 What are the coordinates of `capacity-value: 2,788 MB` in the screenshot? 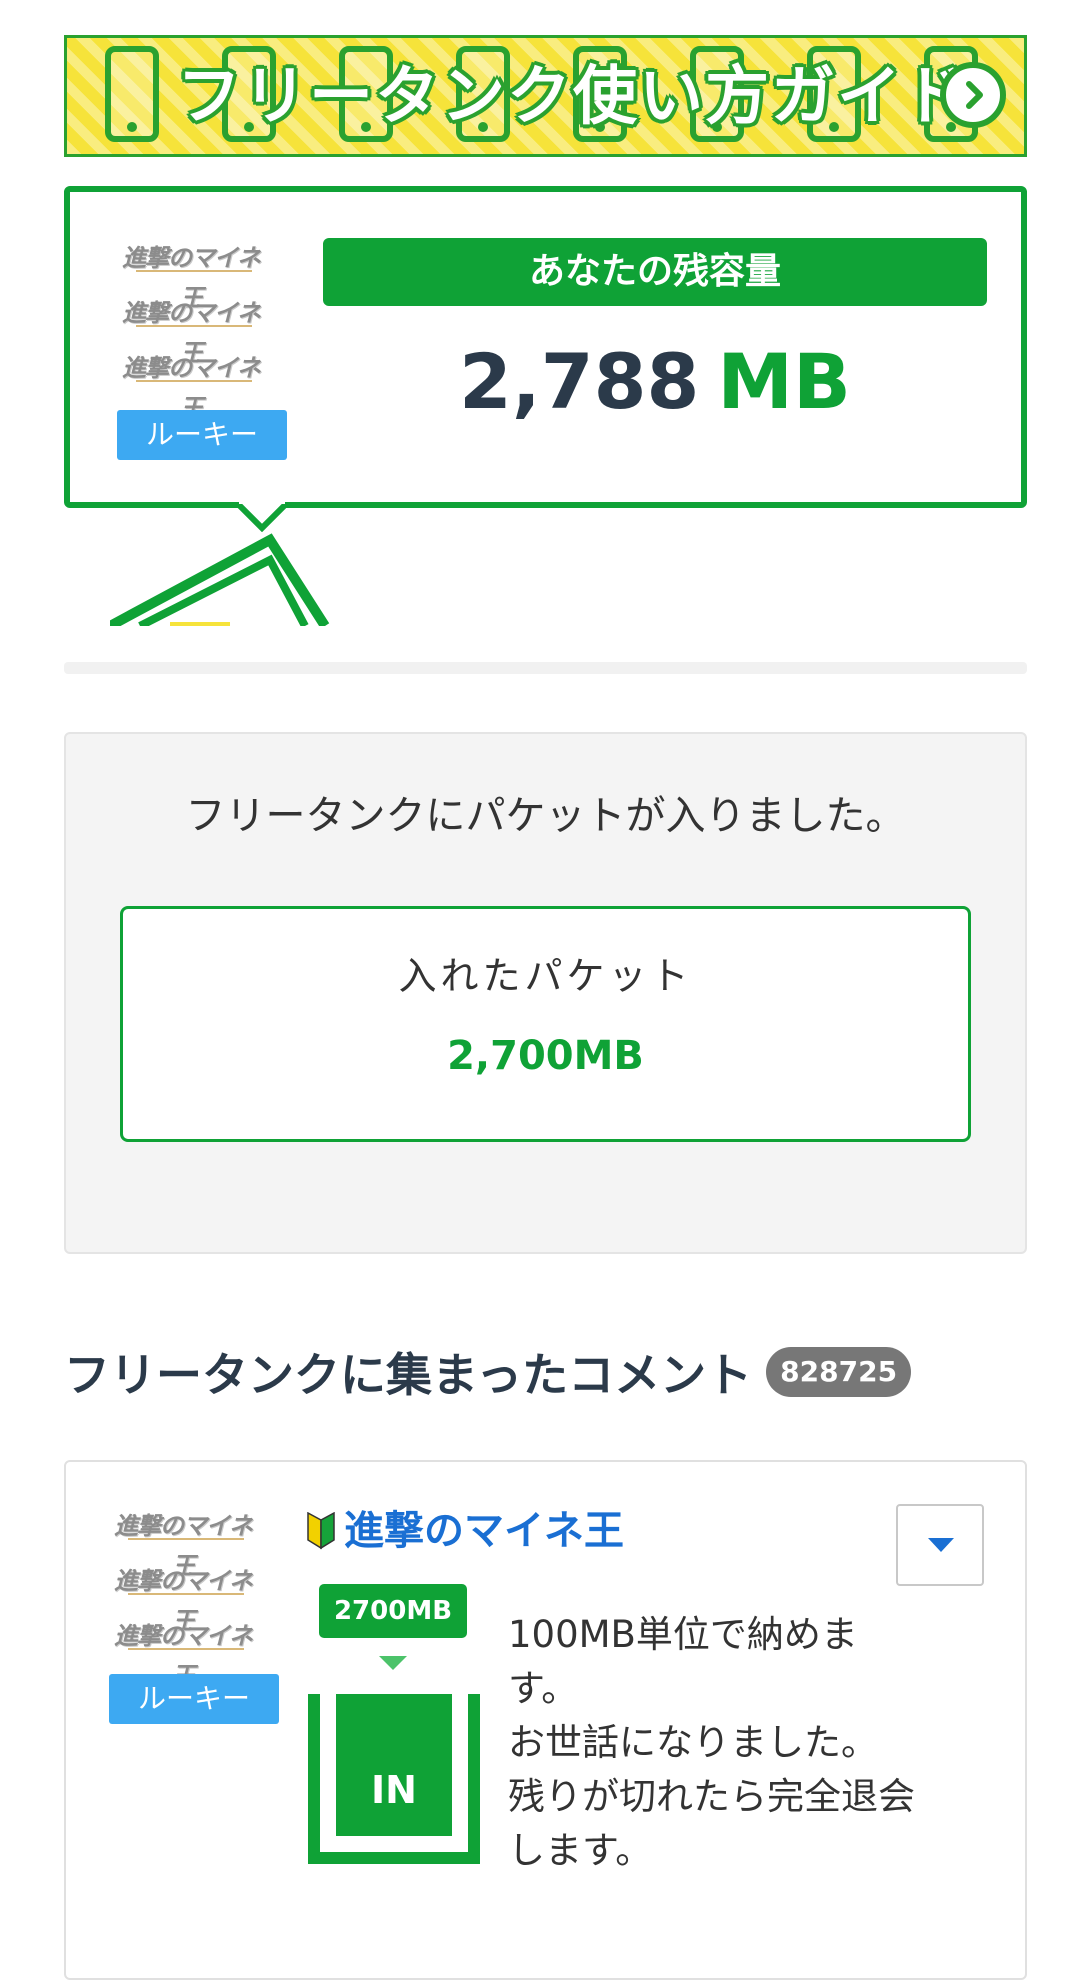 It's located at (655, 382).